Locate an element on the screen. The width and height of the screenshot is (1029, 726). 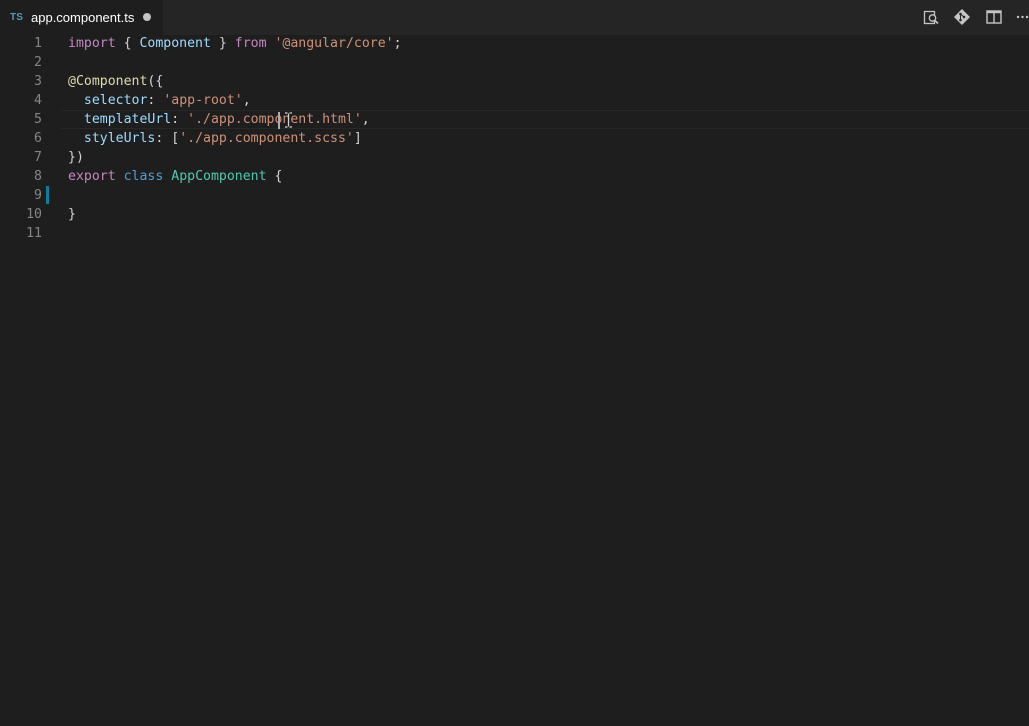
line-number: 4 is located at coordinates (38, 100).